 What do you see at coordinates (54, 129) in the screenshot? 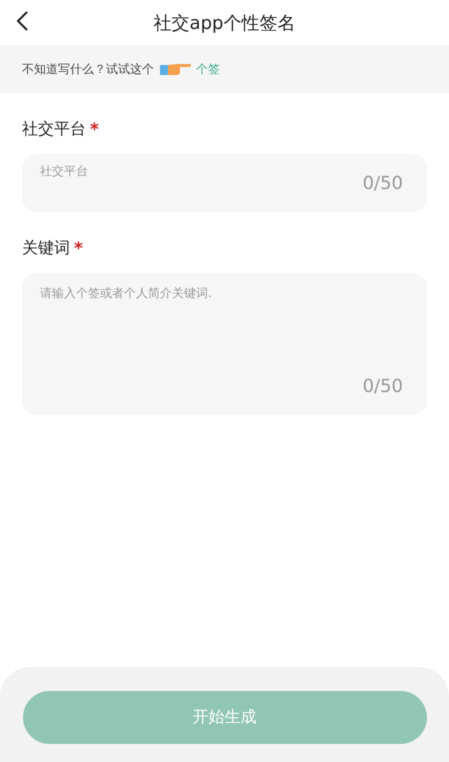
I see `field-label: 社交平台` at bounding box center [54, 129].